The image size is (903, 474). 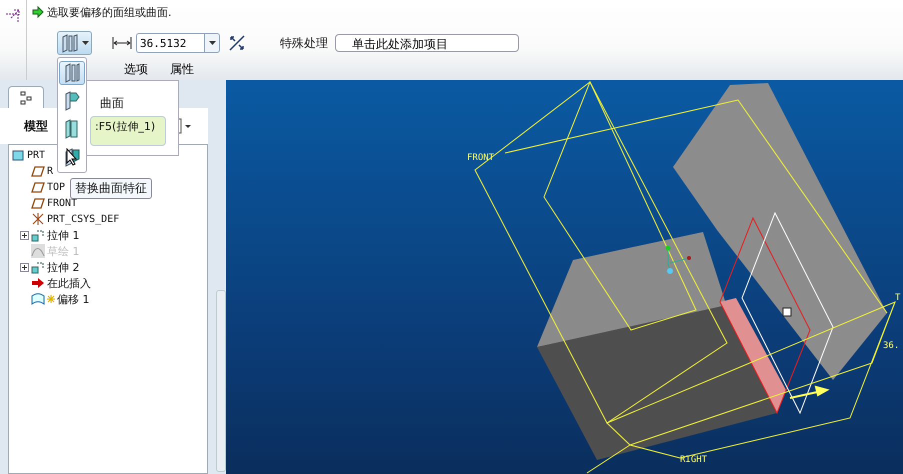 What do you see at coordinates (73, 299) in the screenshot?
I see `tree-item: 偏移 1` at bounding box center [73, 299].